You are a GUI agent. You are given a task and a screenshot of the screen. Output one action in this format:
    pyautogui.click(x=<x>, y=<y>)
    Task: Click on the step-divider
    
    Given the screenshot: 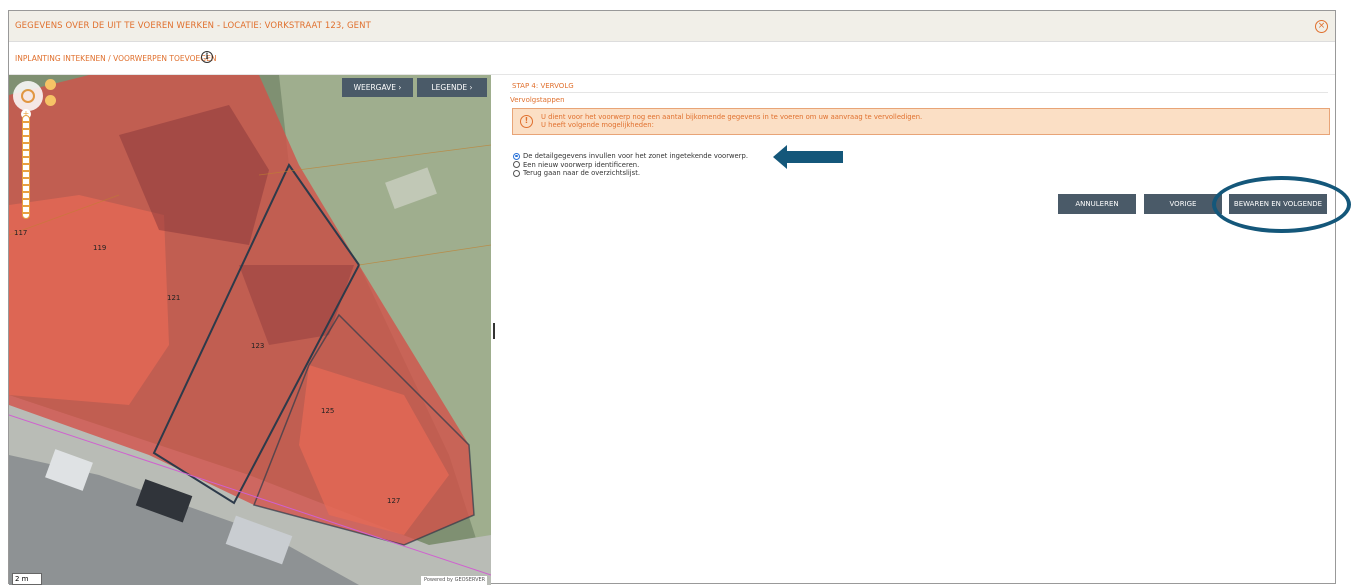 What is the action you would take?
    pyautogui.click(x=919, y=92)
    